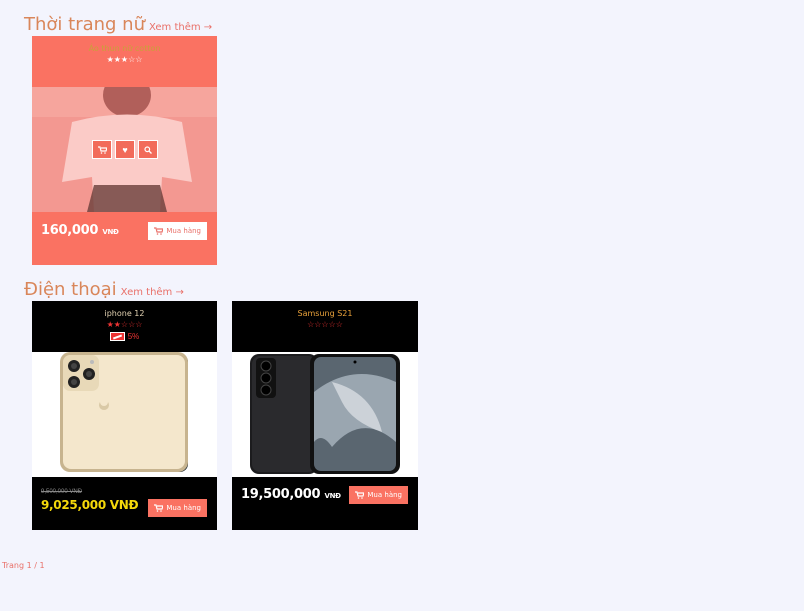 This screenshot has height=611, width=804. What do you see at coordinates (131, 324) in the screenshot?
I see `star-empty-icon: ☆☆☆` at bounding box center [131, 324].